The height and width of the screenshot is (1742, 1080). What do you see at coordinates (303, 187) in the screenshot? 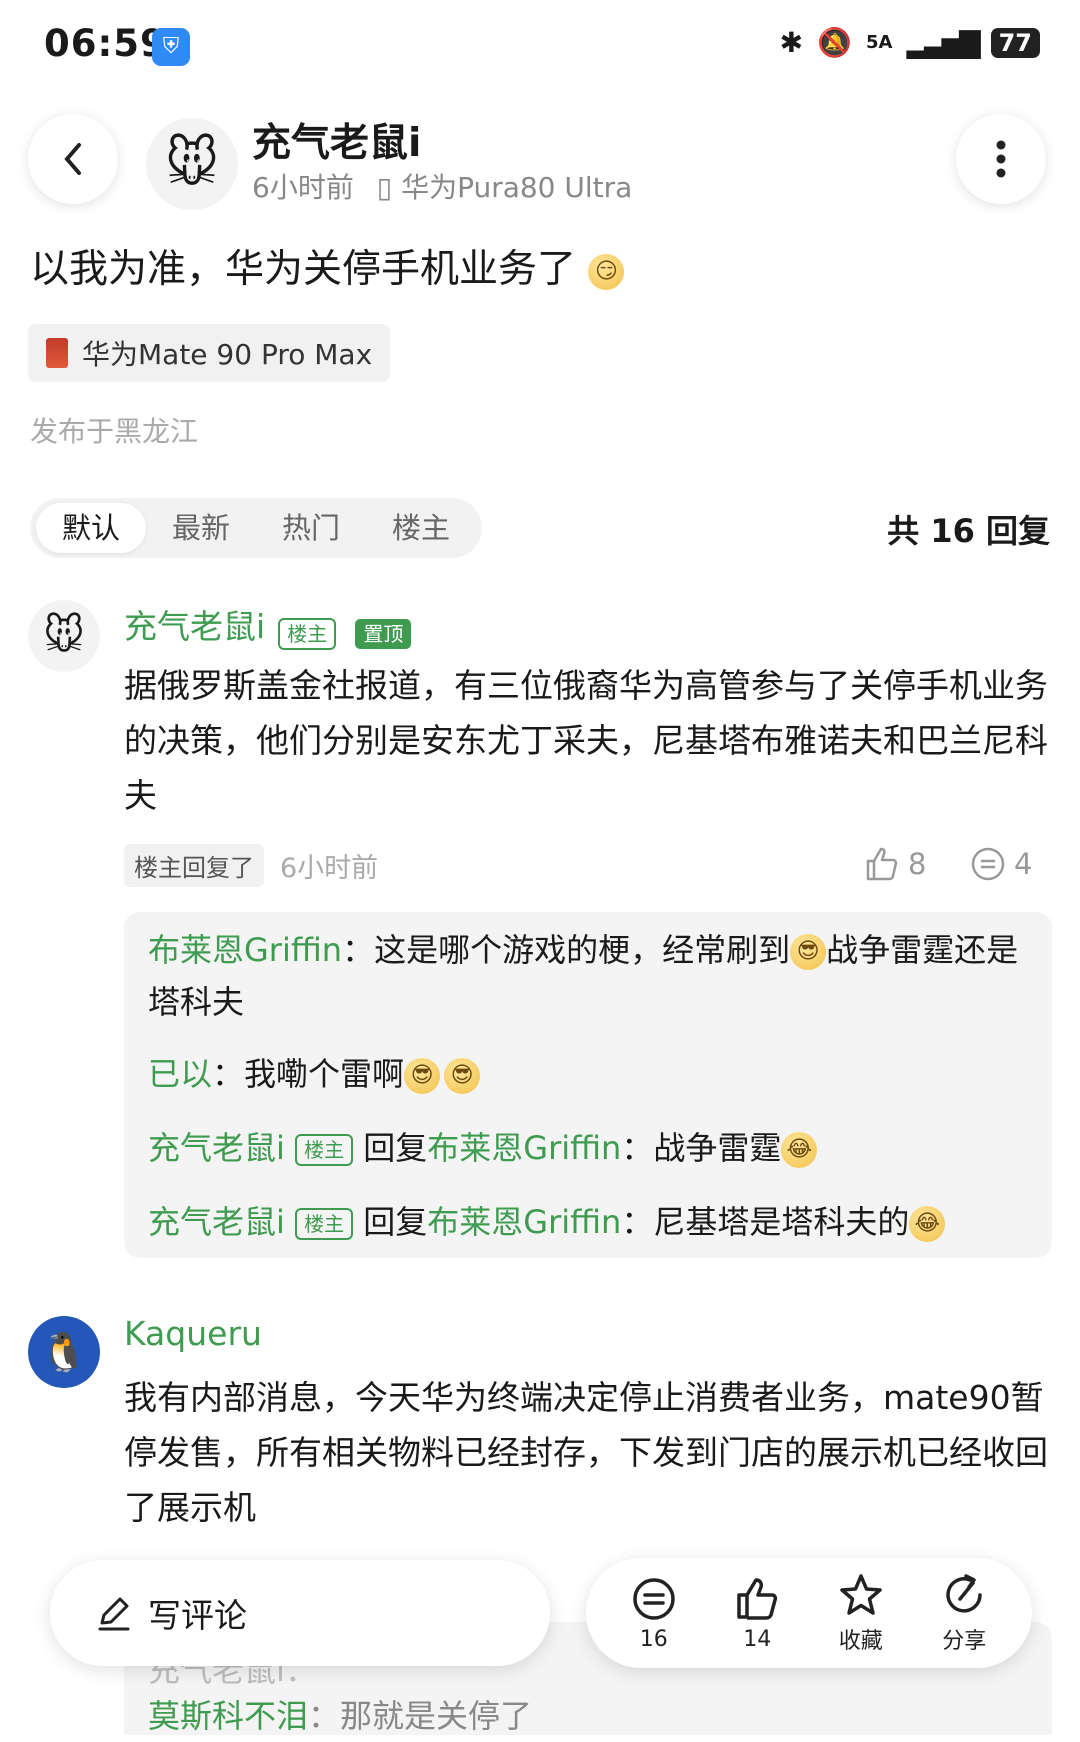
I see `post-time: 6小时前` at bounding box center [303, 187].